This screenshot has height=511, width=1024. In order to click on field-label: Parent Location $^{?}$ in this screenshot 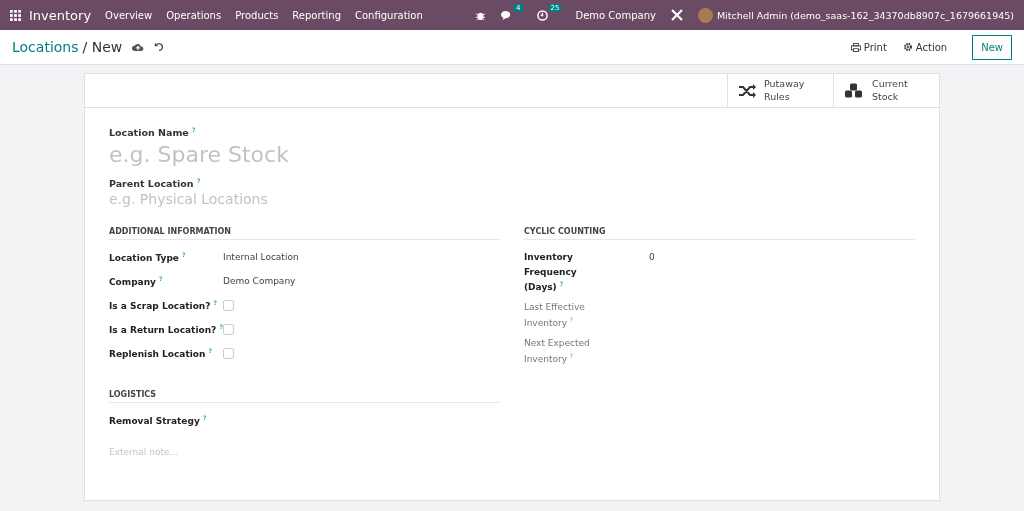, I will do `click(155, 183)`.